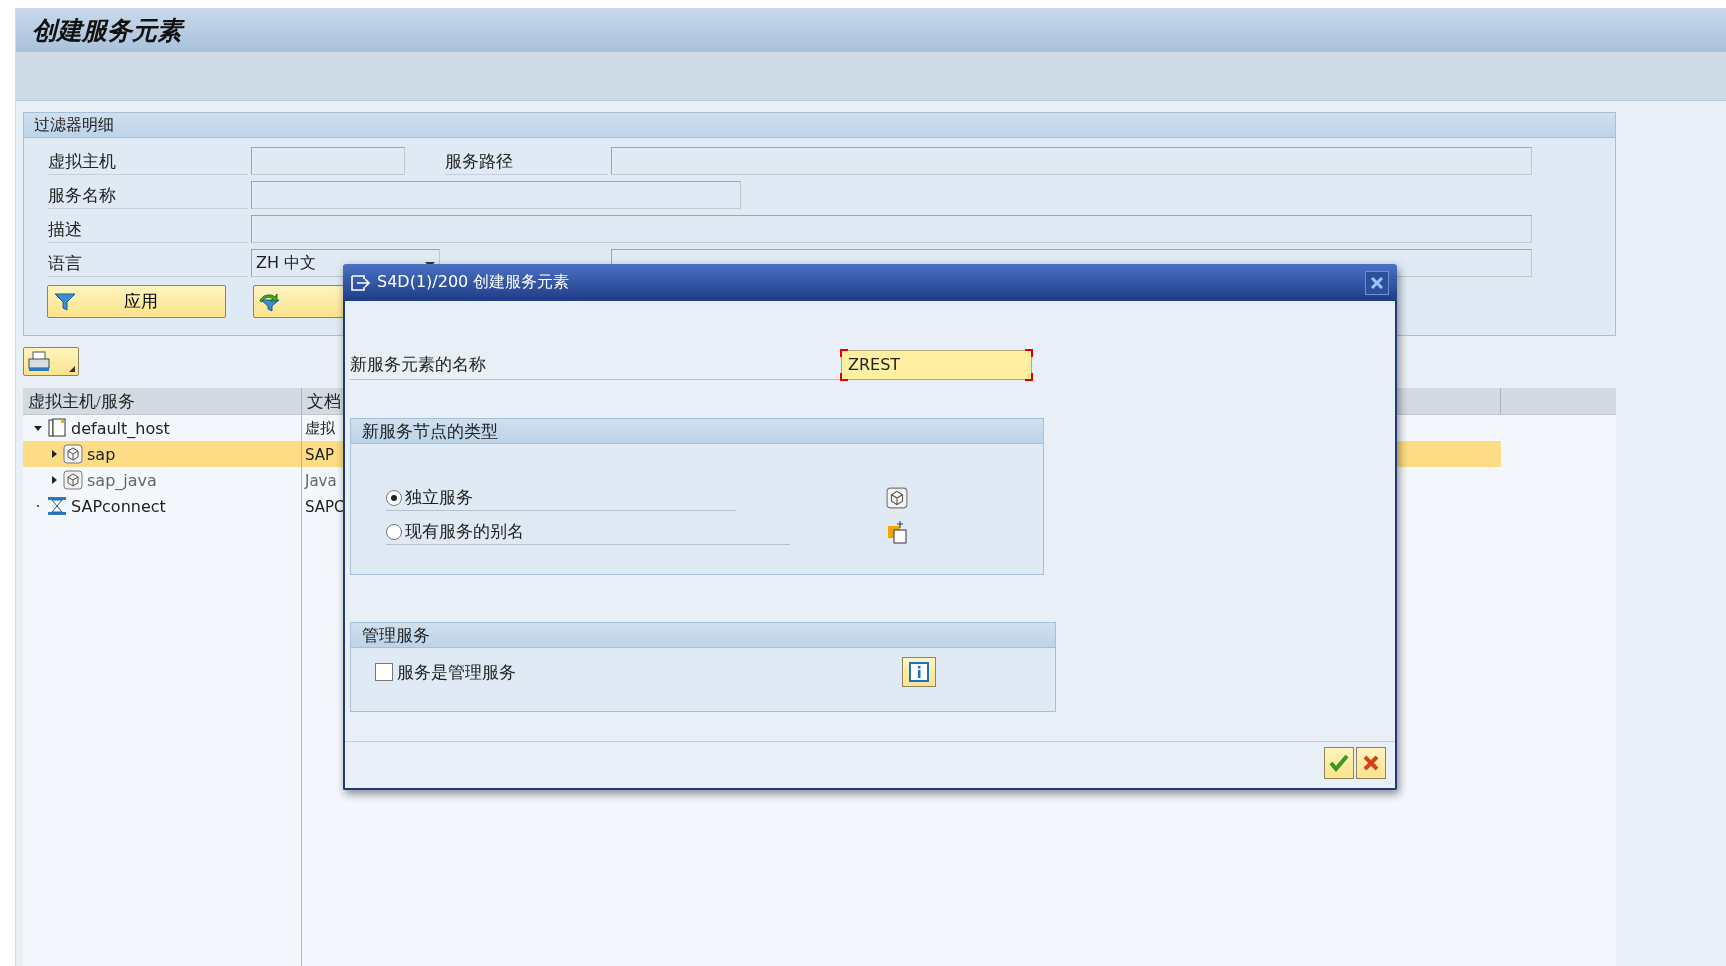 The width and height of the screenshot is (1726, 966). Describe the element at coordinates (320, 428) in the screenshot. I see `table-cell: 虚拟` at that location.